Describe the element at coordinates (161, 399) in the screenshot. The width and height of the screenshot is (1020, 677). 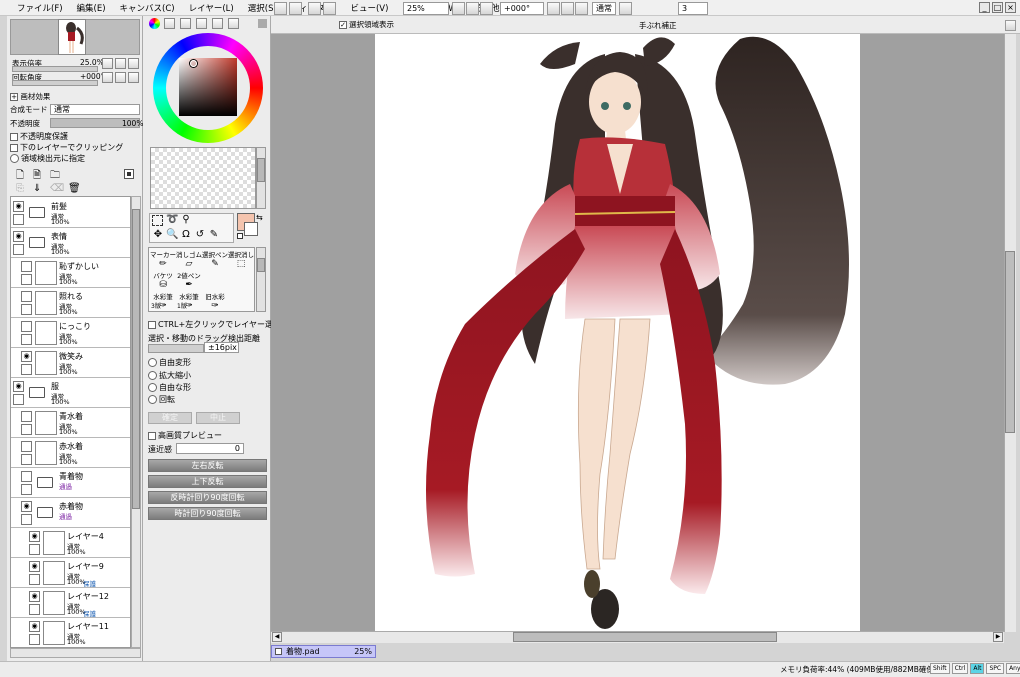
I see `rotate-option: 回転` at that location.